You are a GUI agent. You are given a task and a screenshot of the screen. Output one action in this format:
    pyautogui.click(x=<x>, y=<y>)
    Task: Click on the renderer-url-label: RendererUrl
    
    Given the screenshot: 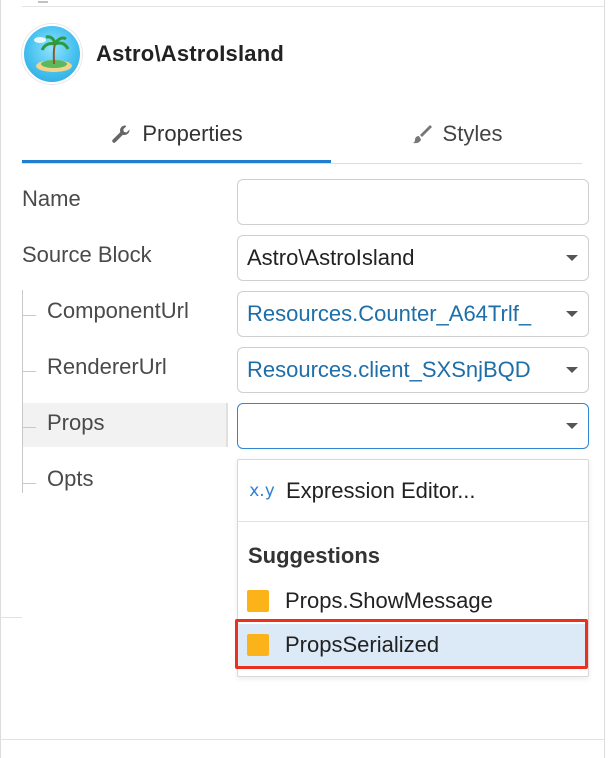 What is the action you would take?
    pyautogui.click(x=107, y=366)
    